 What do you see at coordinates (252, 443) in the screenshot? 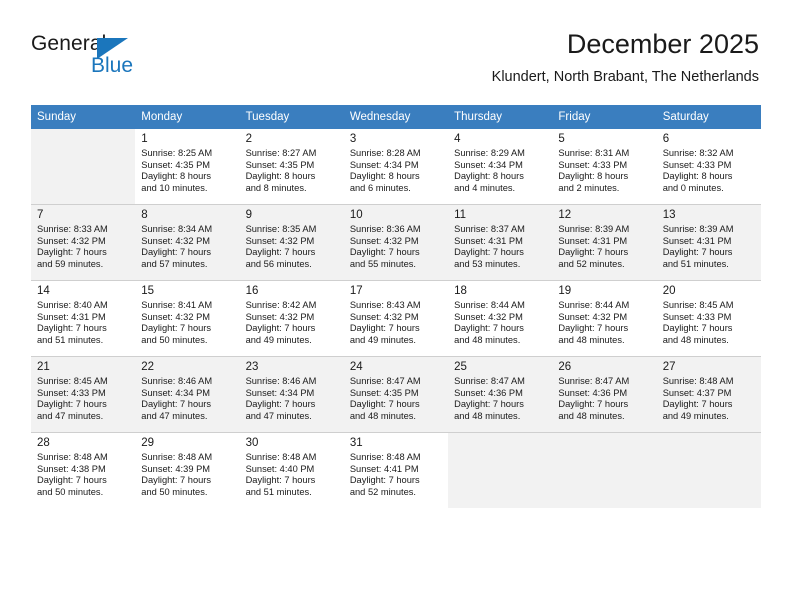
I see `day-number: 30` at bounding box center [252, 443].